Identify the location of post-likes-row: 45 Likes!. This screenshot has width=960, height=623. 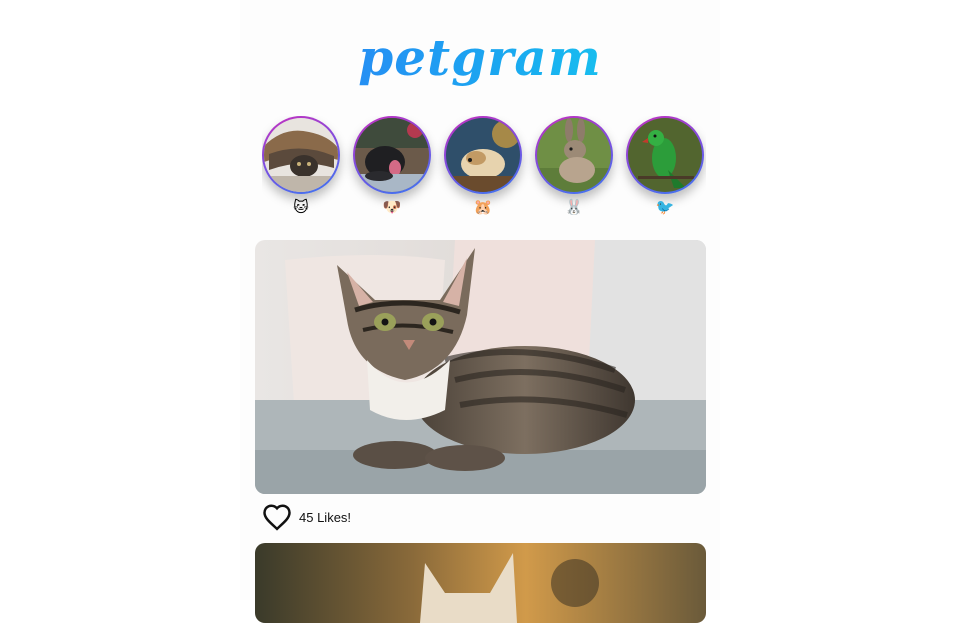
(306, 517).